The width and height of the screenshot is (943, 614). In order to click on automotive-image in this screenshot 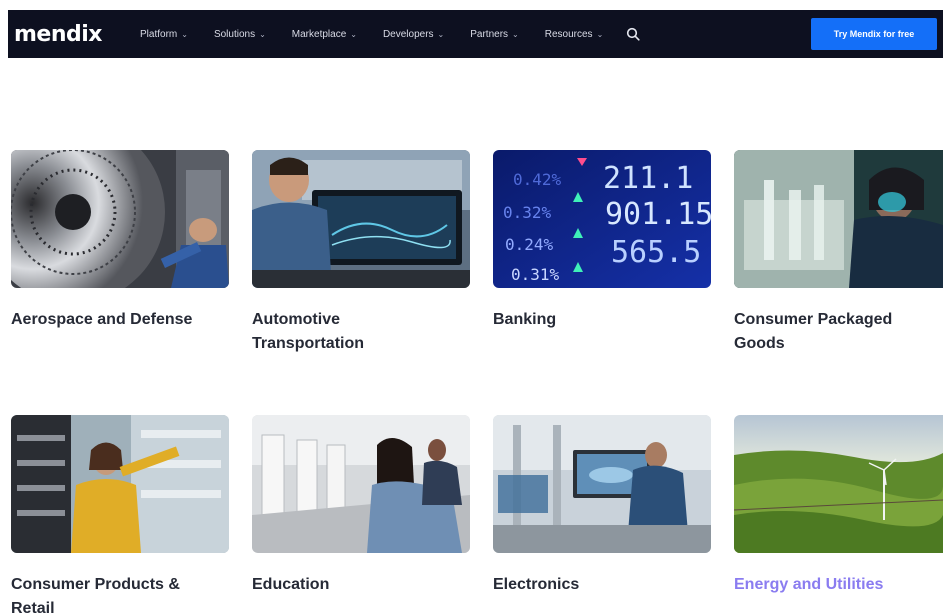, I will do `click(361, 219)`.